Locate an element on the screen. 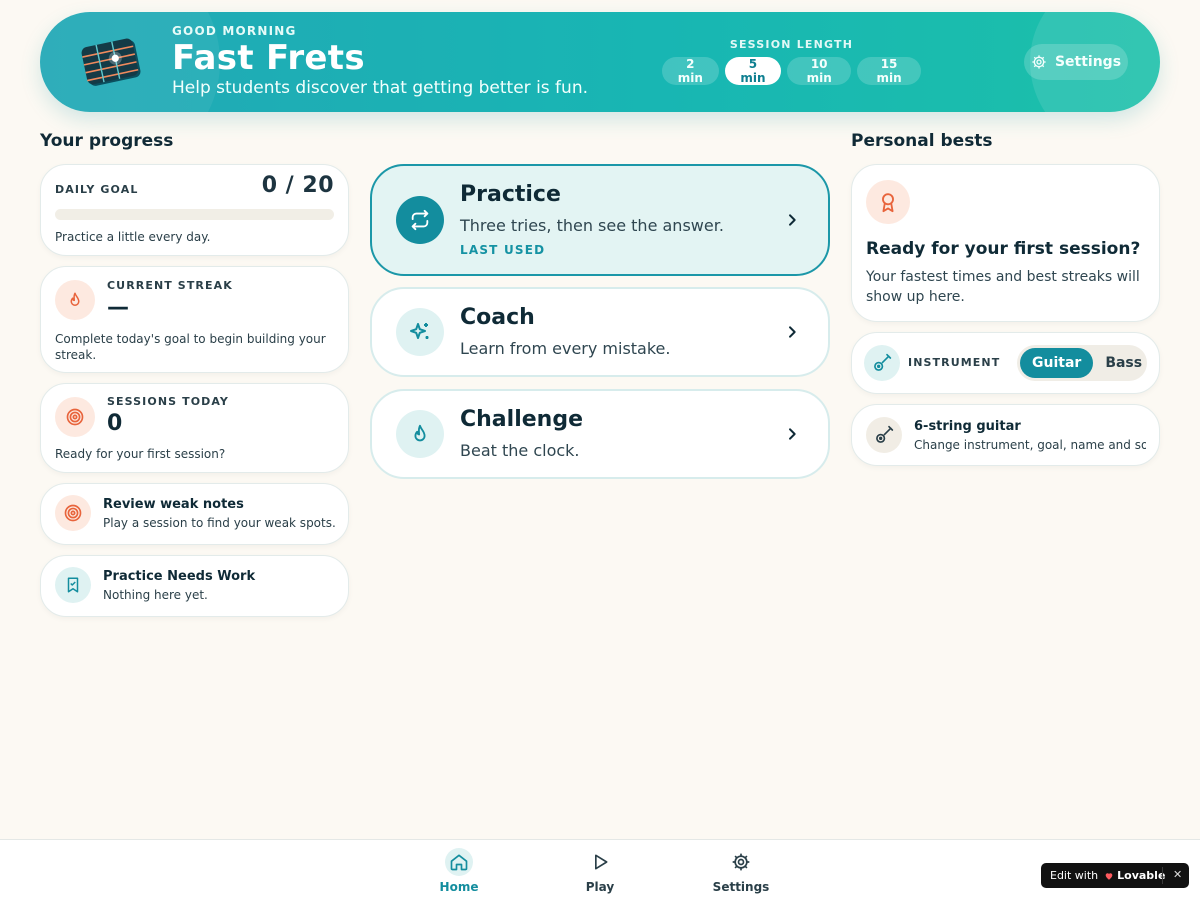 This screenshot has width=1200, height=900. mode-desc-coach: Learn from every mistake. is located at coordinates (565, 348).